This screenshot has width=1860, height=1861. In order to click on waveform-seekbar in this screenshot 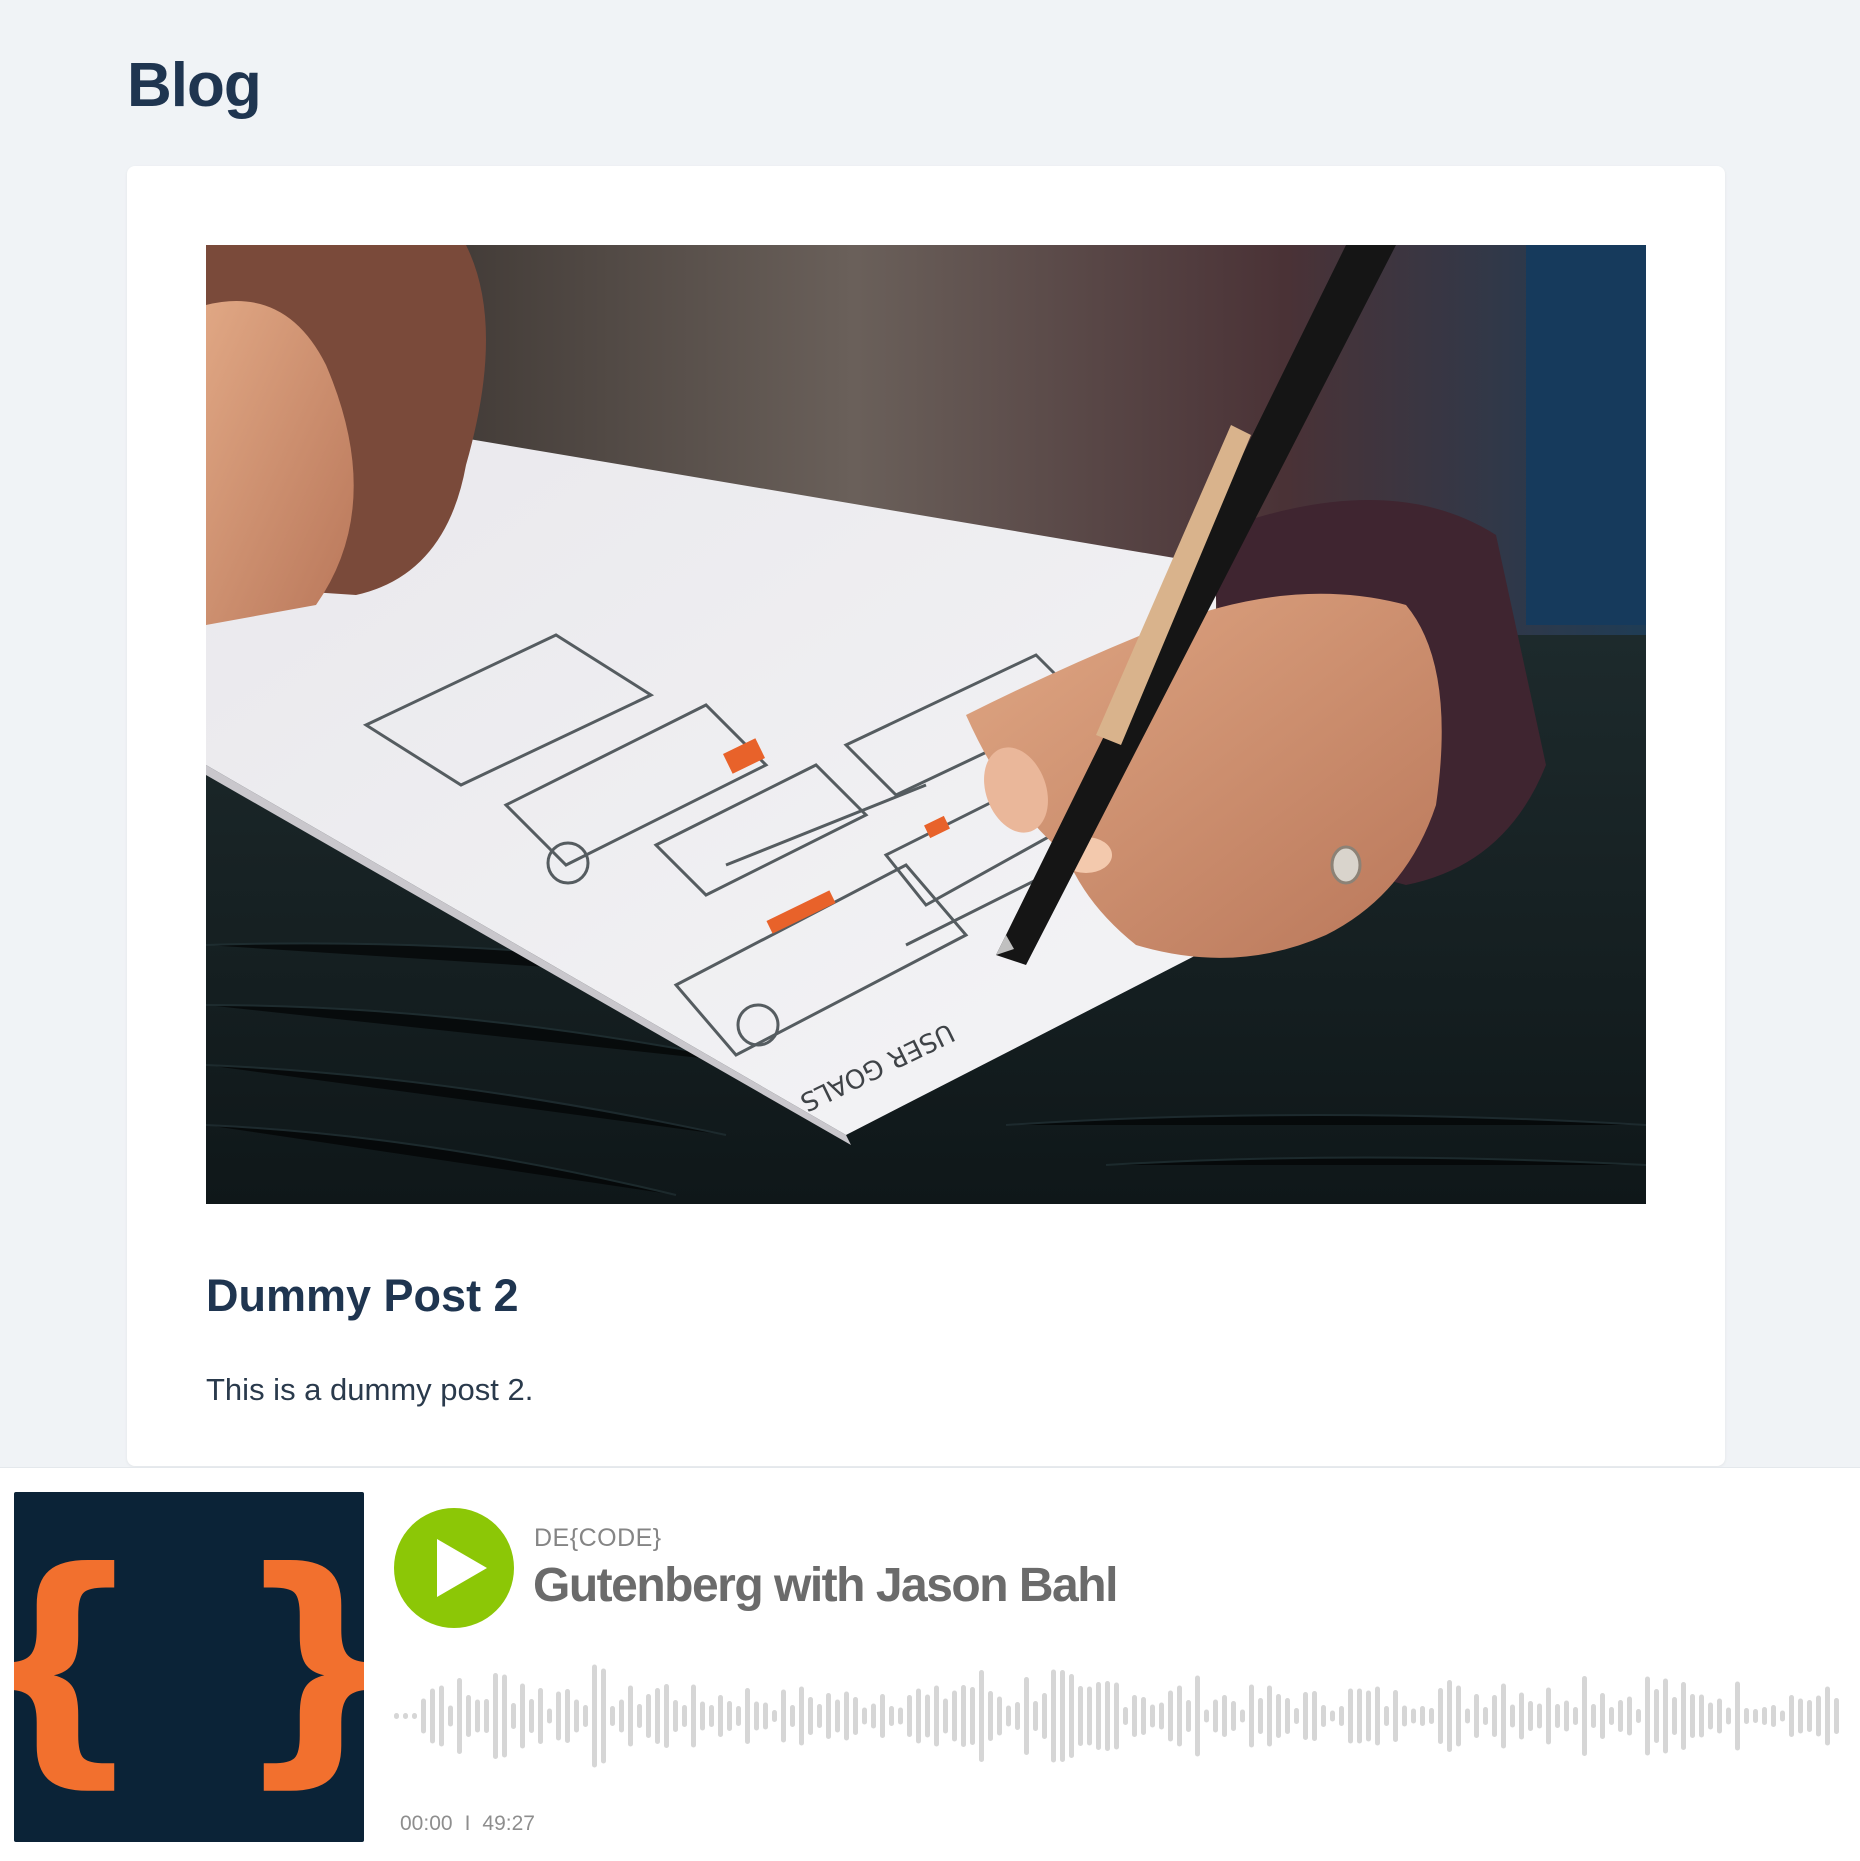, I will do `click(1117, 1716)`.